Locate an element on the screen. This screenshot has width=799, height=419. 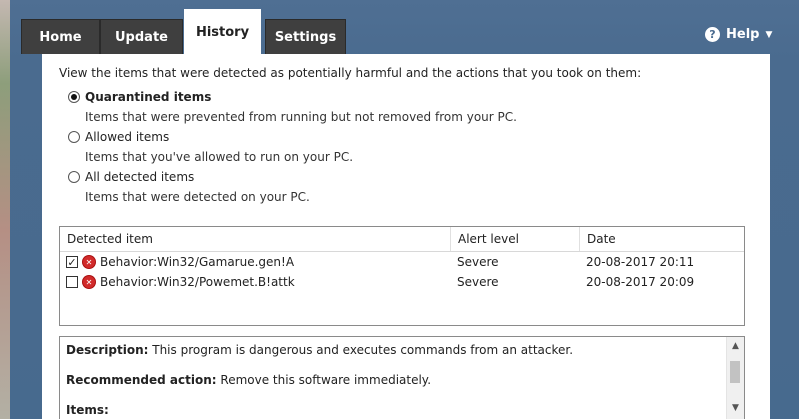
recommended-action-label: Recommended action: is located at coordinates (141, 380).